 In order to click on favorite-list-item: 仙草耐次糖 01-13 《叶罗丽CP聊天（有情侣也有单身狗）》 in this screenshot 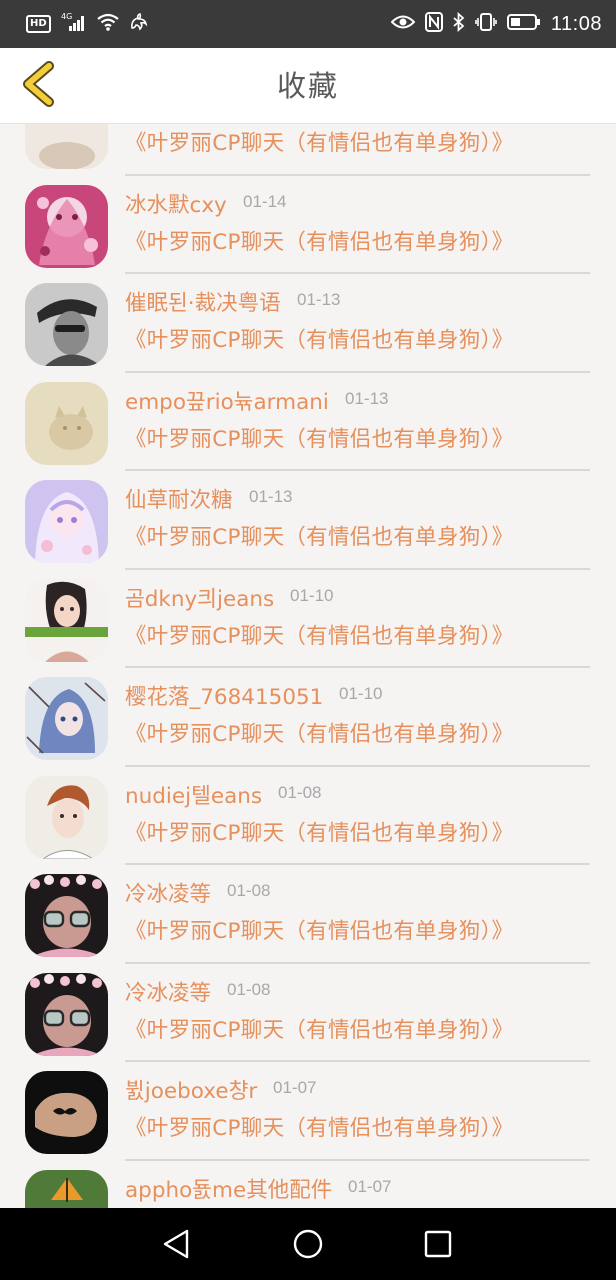, I will do `click(308, 520)`.